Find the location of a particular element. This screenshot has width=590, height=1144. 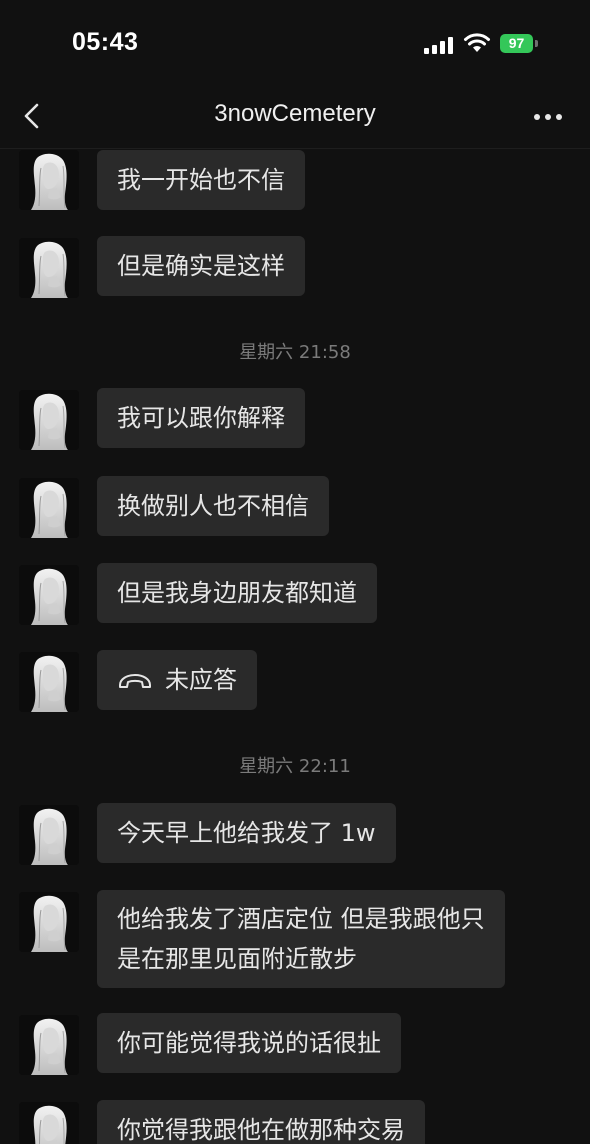

chat-title: 3nowCemetery is located at coordinates (295, 114).